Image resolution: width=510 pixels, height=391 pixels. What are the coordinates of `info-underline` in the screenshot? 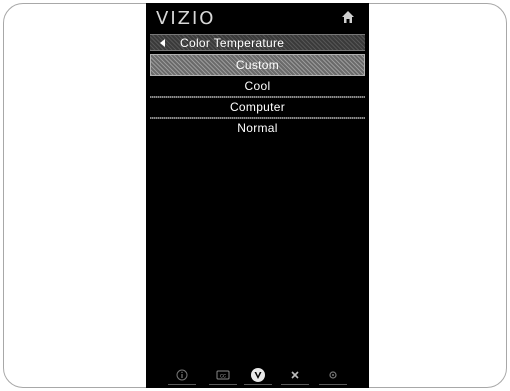 It's located at (182, 384).